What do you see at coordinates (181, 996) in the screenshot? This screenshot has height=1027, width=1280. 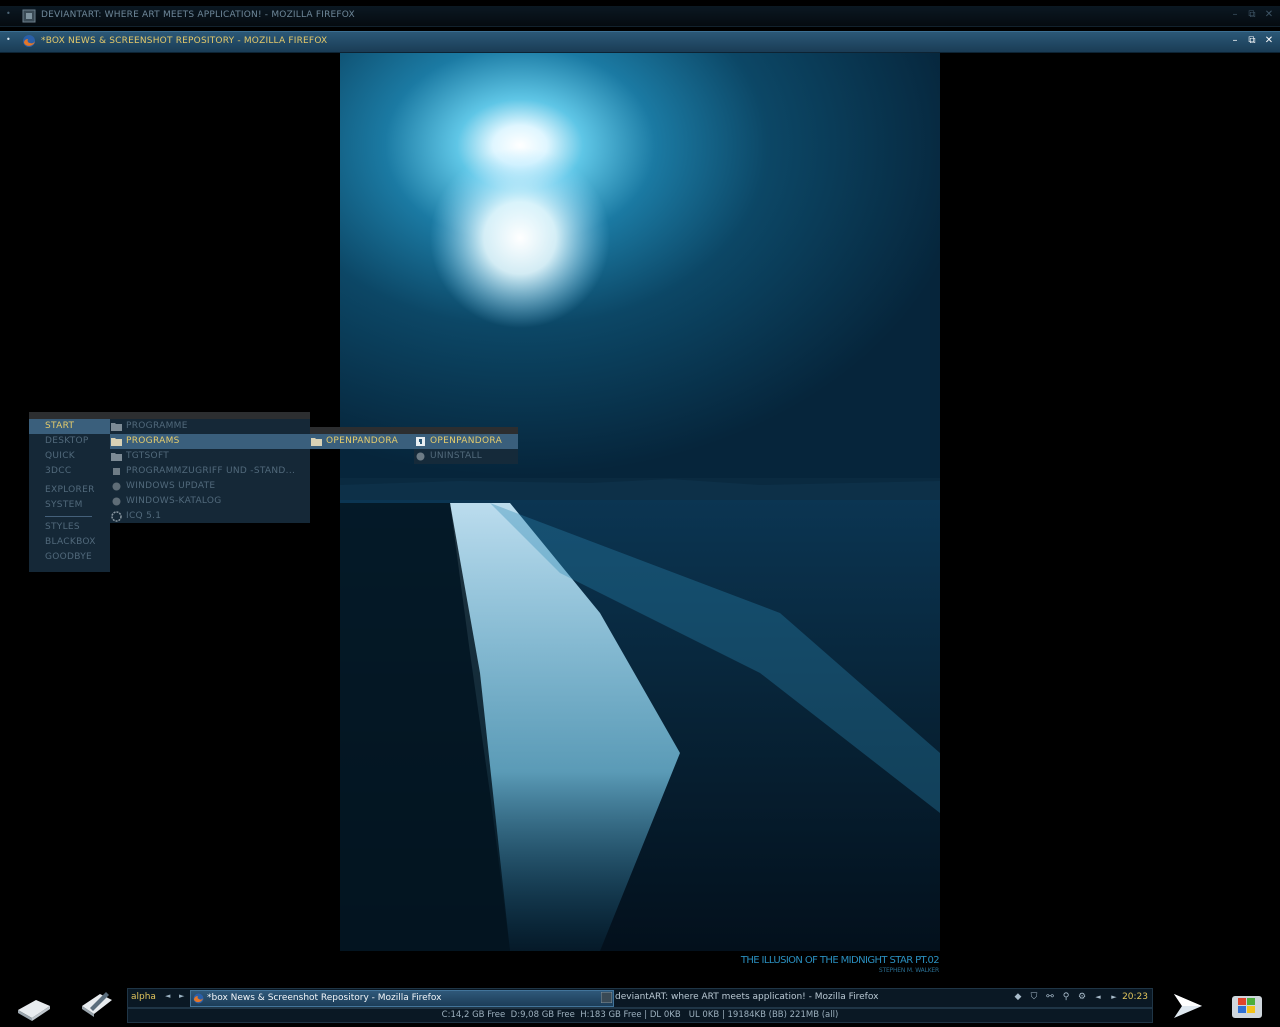 I see `workspace-next-button: ►` at bounding box center [181, 996].